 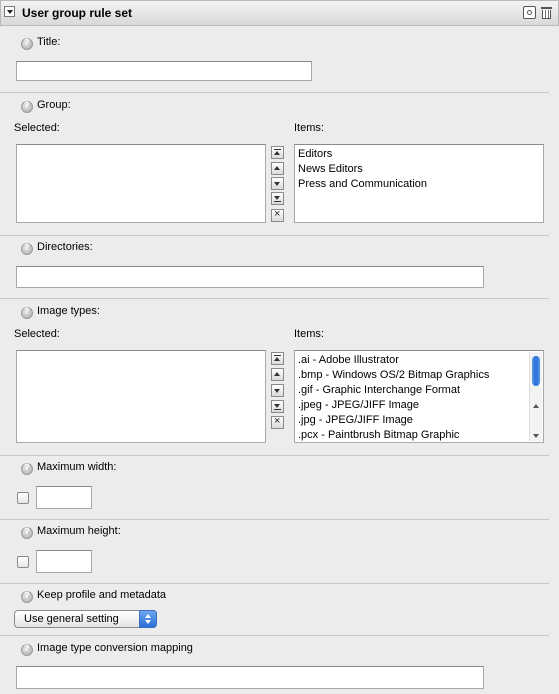 I want to click on conversion-mapping-label: Image type conversion mapping, so click(x=115, y=648).